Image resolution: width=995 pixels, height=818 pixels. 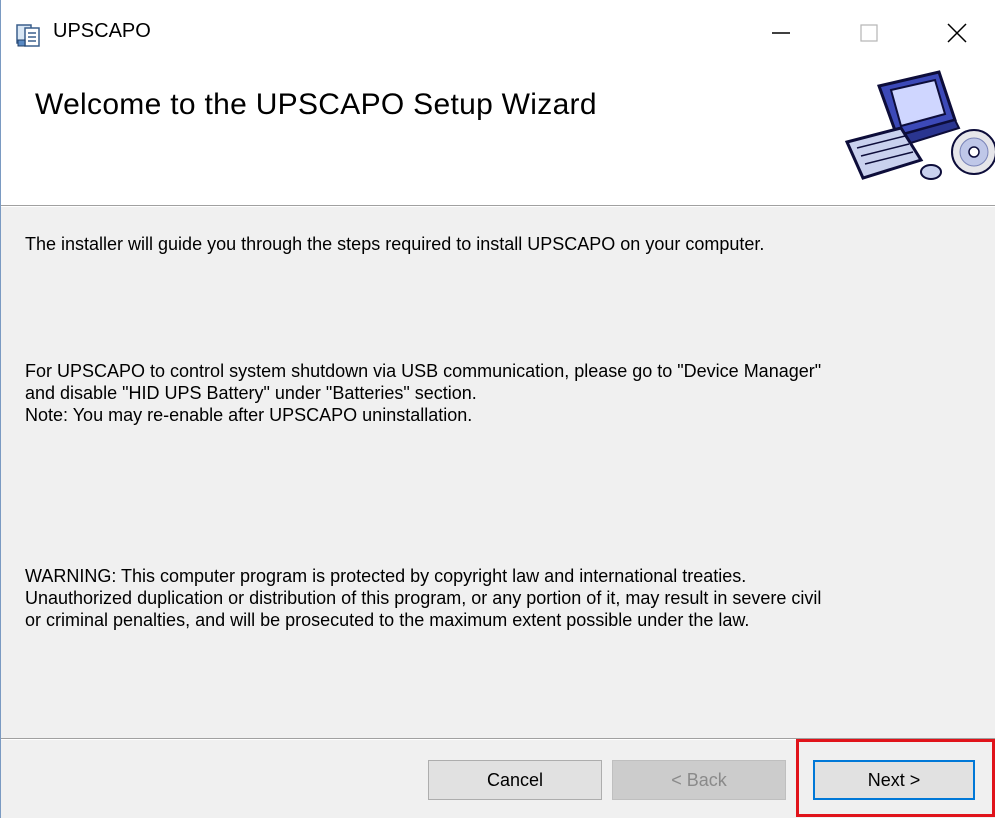 What do you see at coordinates (515, 780) in the screenshot?
I see `cancel-button: Cancel` at bounding box center [515, 780].